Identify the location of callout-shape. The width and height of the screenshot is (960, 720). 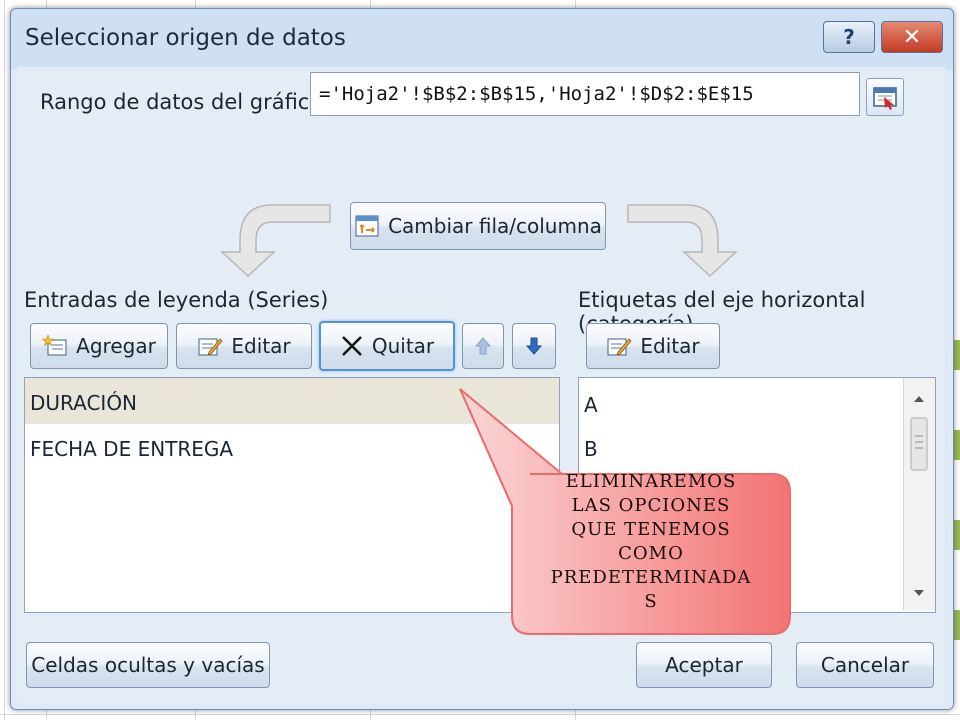
(625, 511).